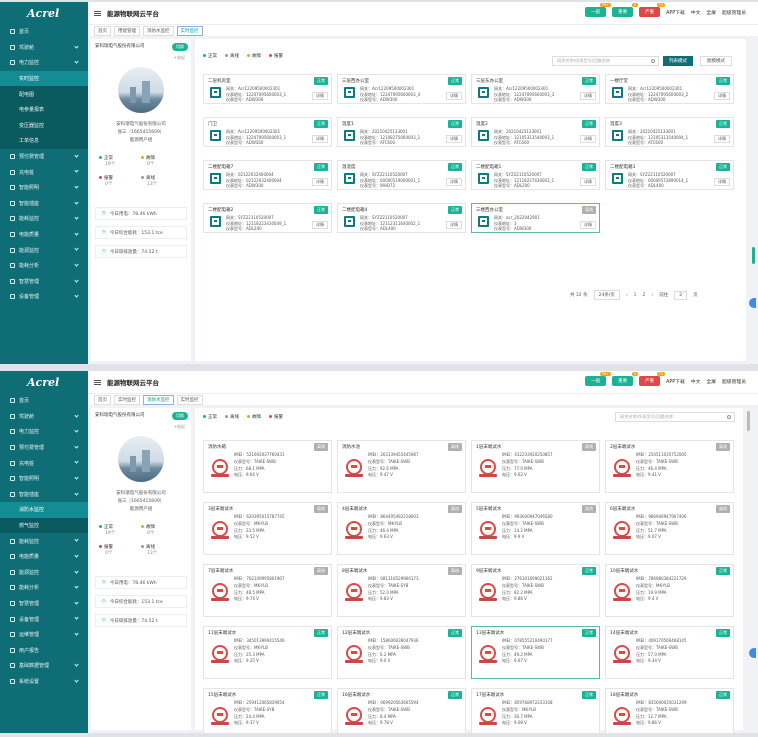  Describe the element at coordinates (729, 417) in the screenshot. I see `search-icon` at that location.